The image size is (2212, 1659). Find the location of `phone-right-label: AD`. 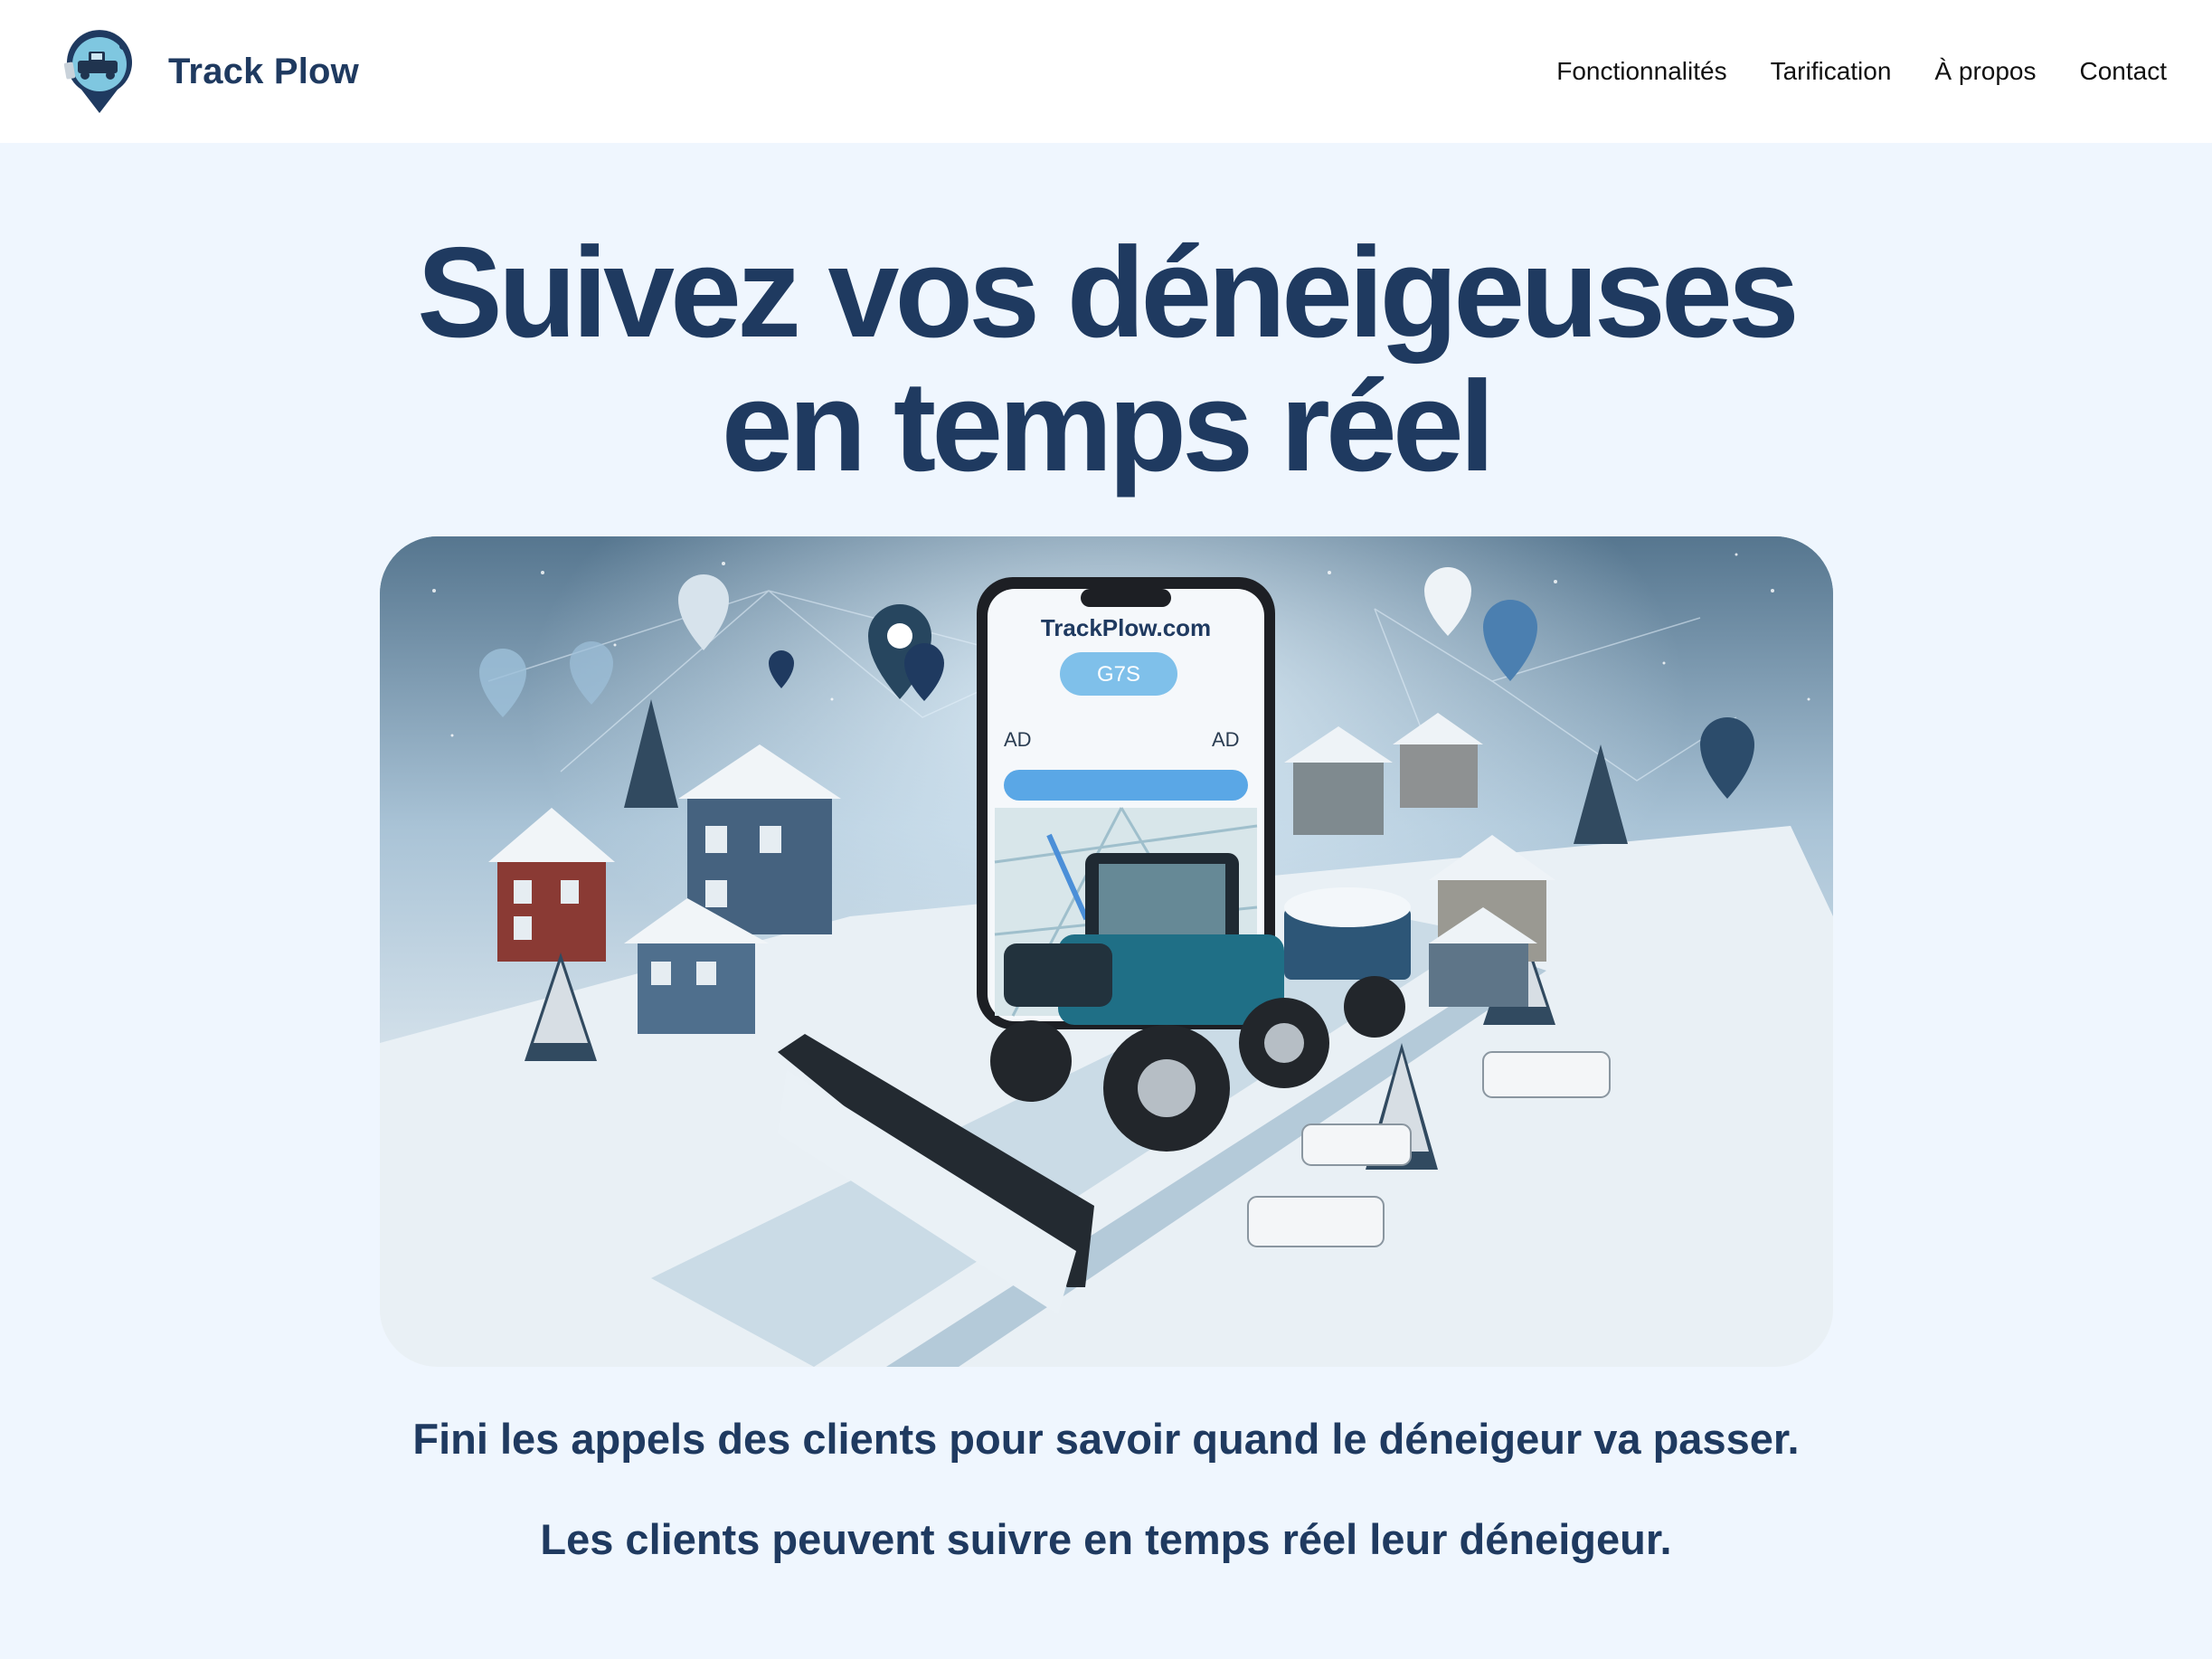

phone-right-label: AD is located at coordinates (1226, 739).